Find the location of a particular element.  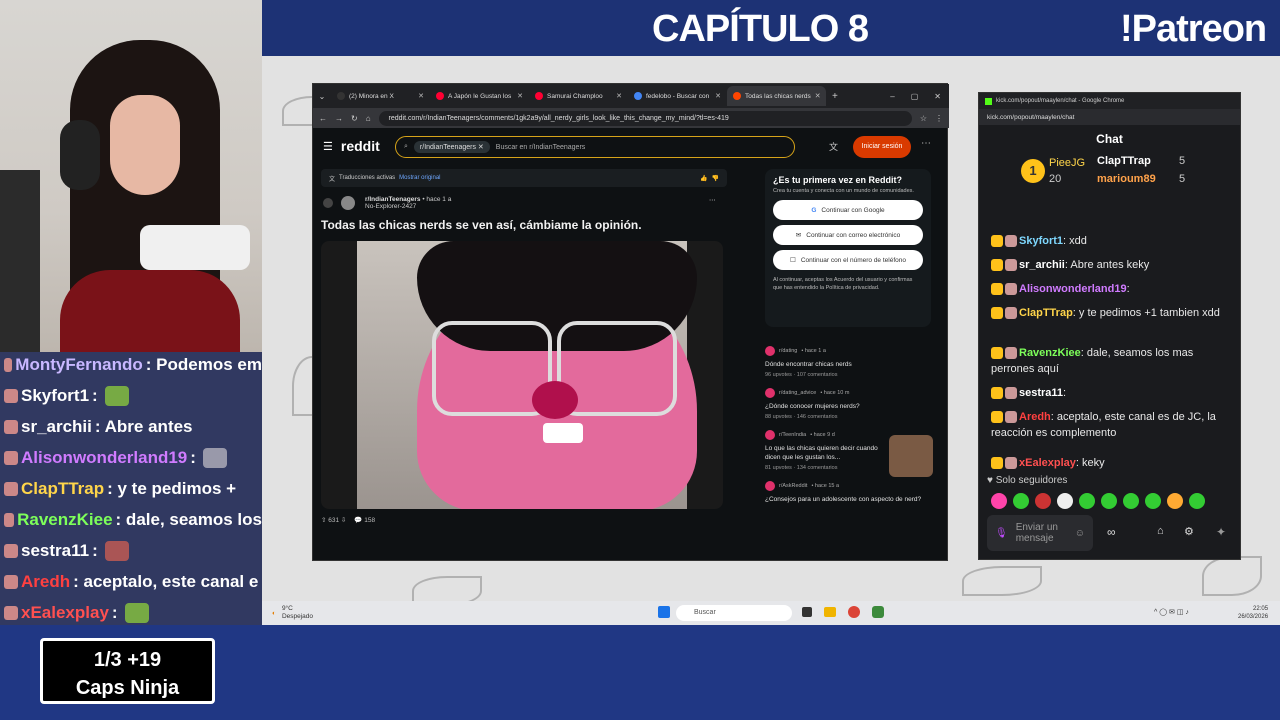

app-icon is located at coordinates (878, 612).